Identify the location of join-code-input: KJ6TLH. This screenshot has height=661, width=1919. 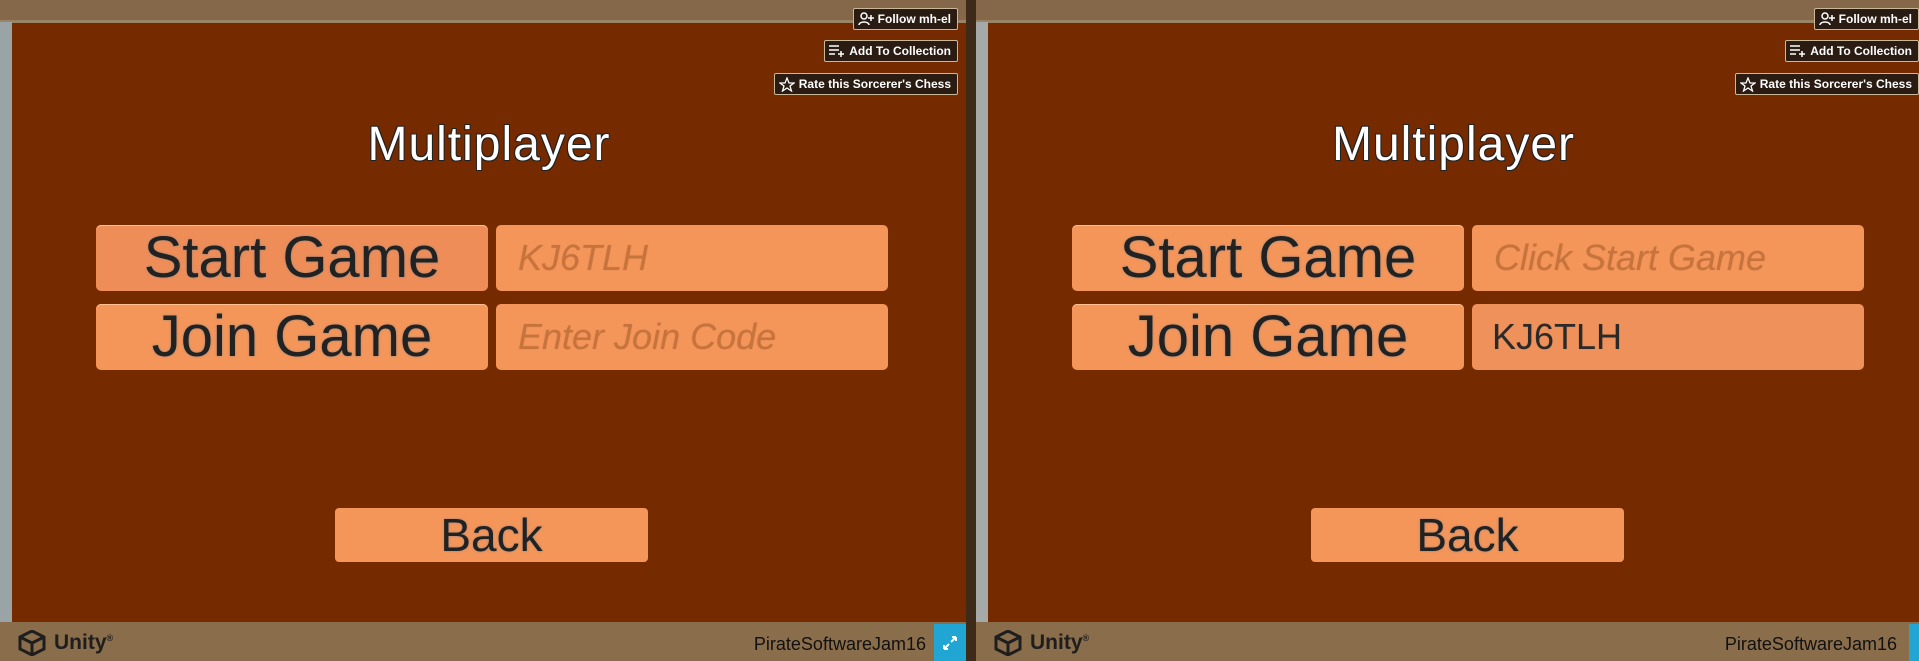
(1668, 337).